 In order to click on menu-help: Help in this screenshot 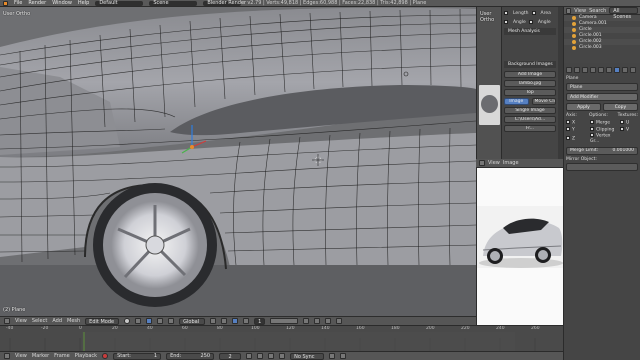, I will do `click(83, 3)`.